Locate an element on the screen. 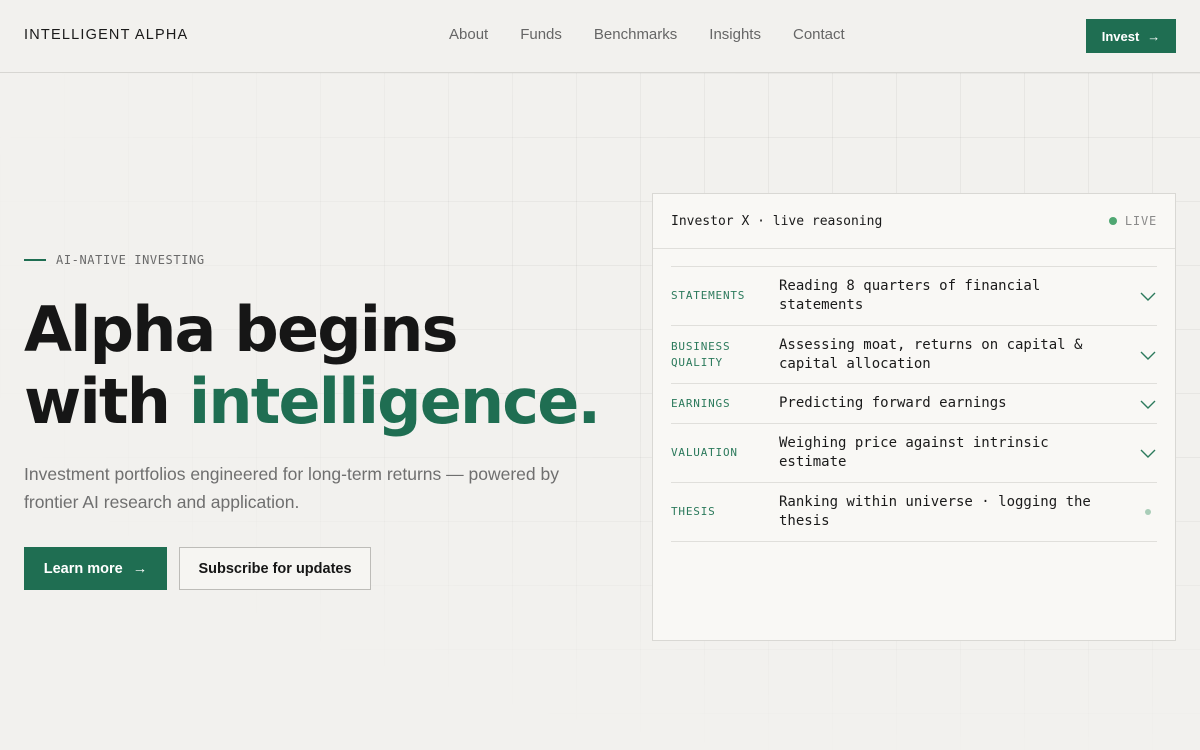 The width and height of the screenshot is (1200, 750). eyebrow: AI-NATIVE INVESTING is located at coordinates (114, 260).